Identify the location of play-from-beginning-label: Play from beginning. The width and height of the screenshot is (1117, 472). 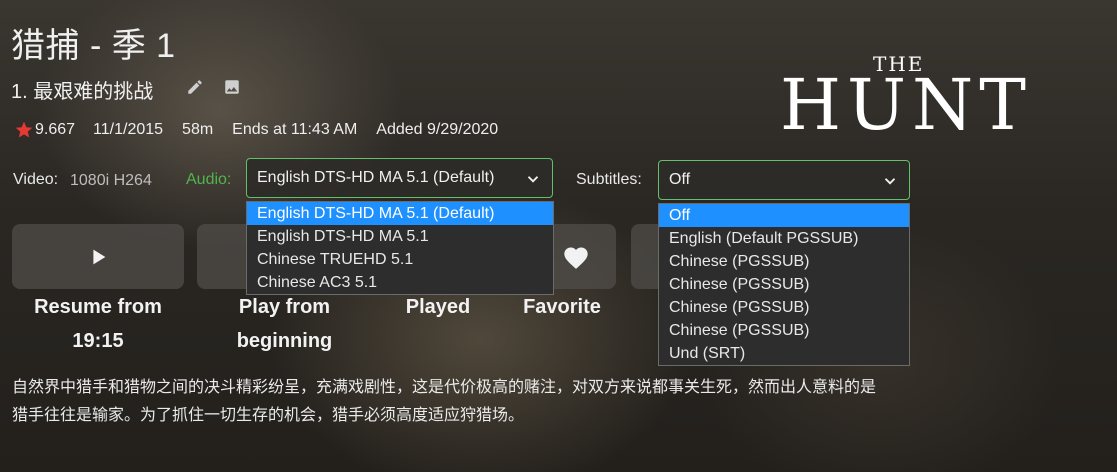
(284, 324).